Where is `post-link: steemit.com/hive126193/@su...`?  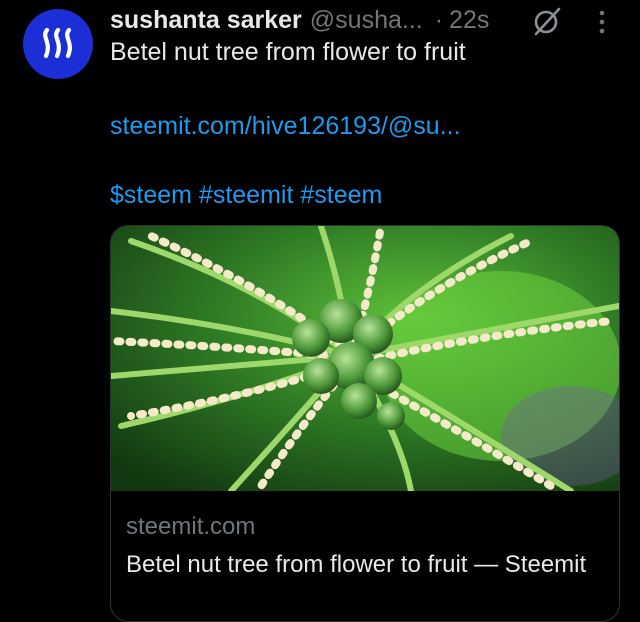 post-link: steemit.com/hive126193/@su... is located at coordinates (285, 126).